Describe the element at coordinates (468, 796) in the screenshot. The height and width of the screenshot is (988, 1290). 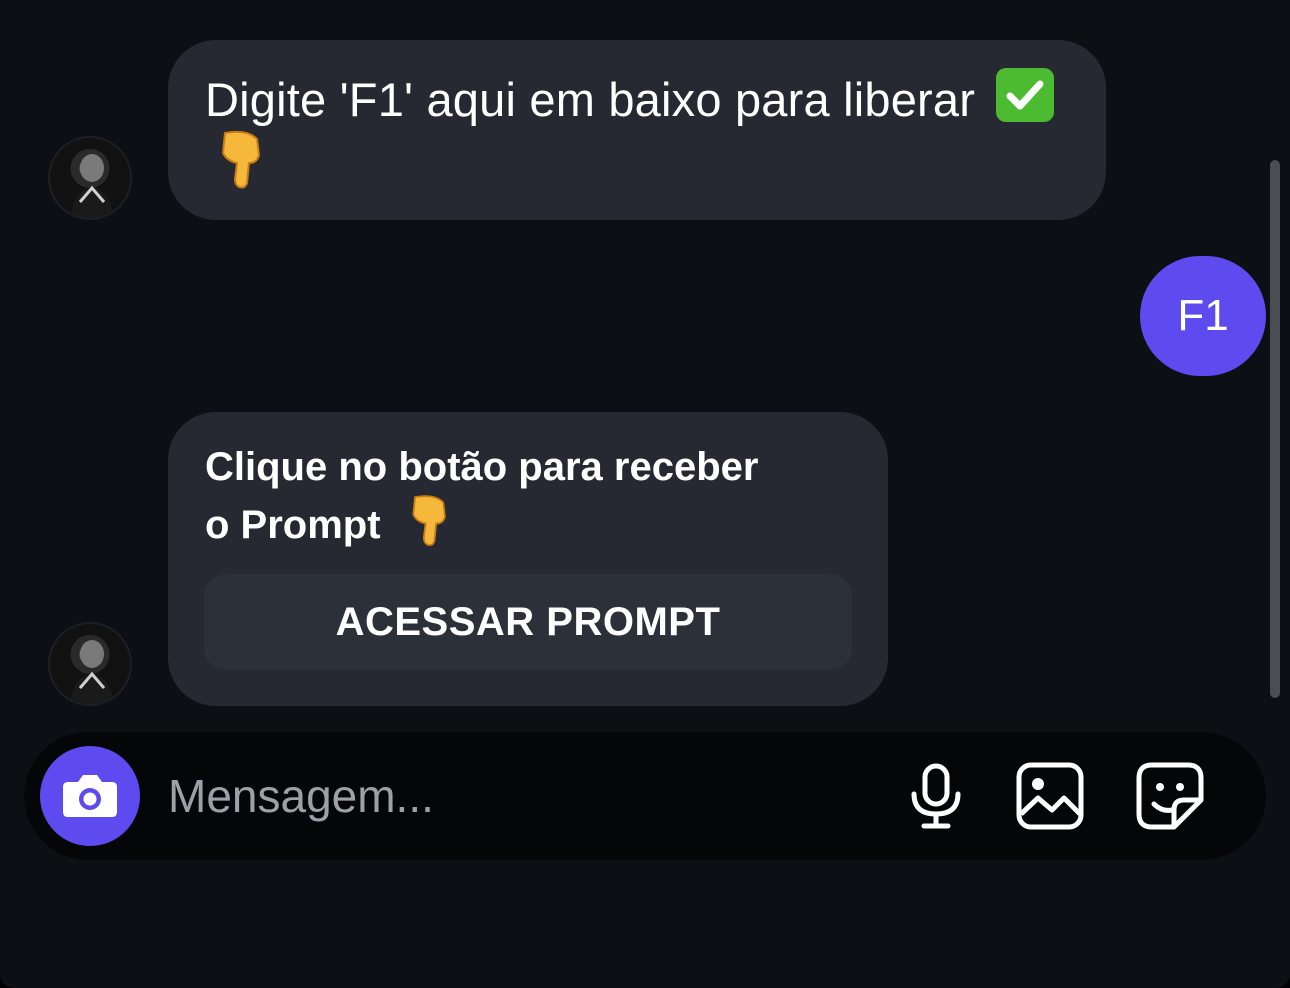
I see `message-input` at that location.